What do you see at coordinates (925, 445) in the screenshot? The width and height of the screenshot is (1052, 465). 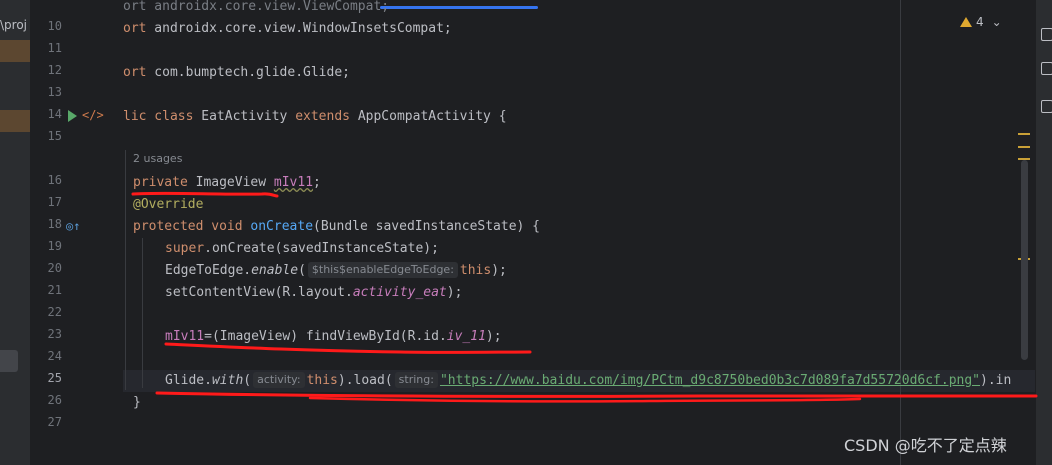 I see `csdn-watermark: CSDN @吃不了定点辣` at bounding box center [925, 445].